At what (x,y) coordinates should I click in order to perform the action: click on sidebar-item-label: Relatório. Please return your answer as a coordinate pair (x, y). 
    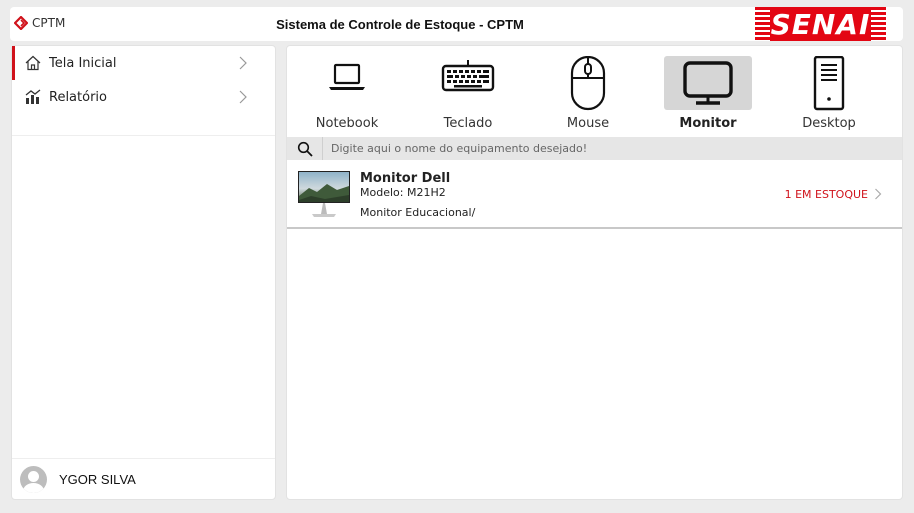
    Looking at the image, I should click on (78, 97).